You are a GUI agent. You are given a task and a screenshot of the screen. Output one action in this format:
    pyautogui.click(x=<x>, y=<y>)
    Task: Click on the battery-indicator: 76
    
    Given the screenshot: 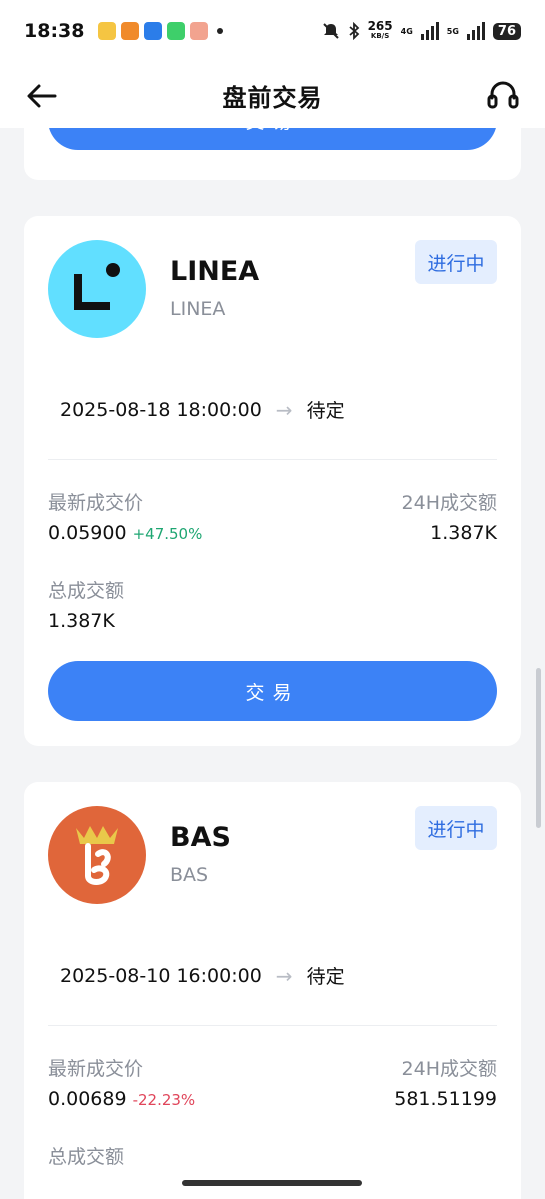 What is the action you would take?
    pyautogui.click(x=506, y=31)
    